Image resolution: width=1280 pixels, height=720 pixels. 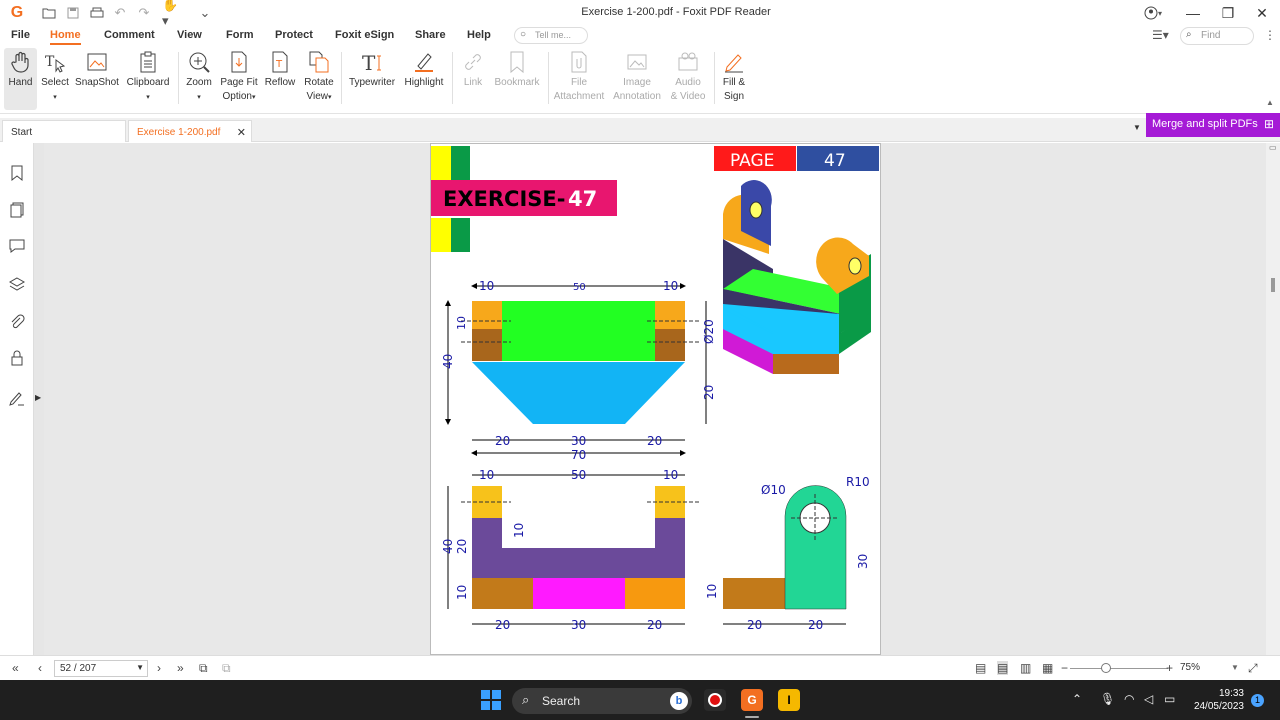 I want to click on pages-panel-icon, so click(x=17, y=210).